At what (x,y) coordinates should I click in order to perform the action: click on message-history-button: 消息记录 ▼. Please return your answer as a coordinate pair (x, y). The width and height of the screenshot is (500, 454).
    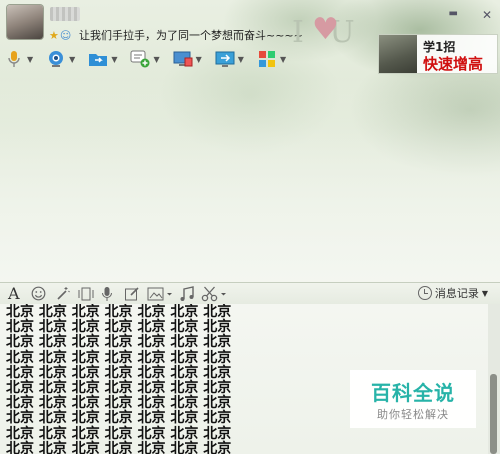
    Looking at the image, I should click on (452, 293).